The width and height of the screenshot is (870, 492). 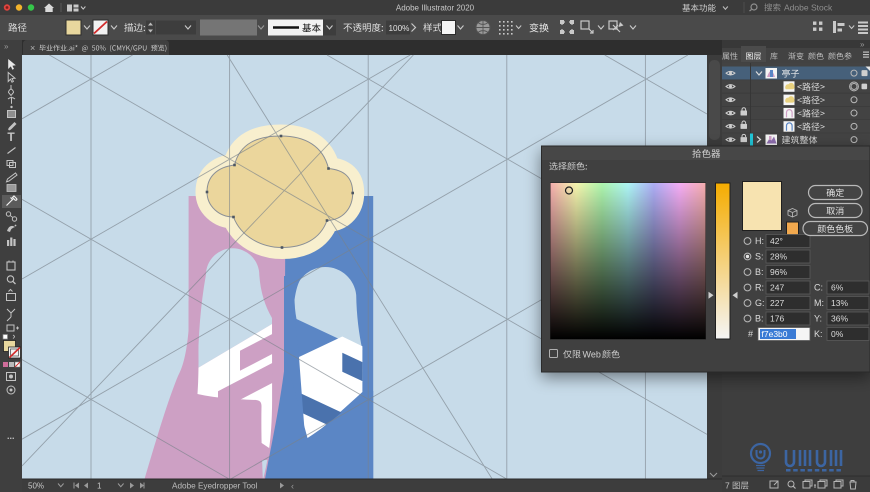 I want to click on svg-text: 7, so click(x=727, y=486).